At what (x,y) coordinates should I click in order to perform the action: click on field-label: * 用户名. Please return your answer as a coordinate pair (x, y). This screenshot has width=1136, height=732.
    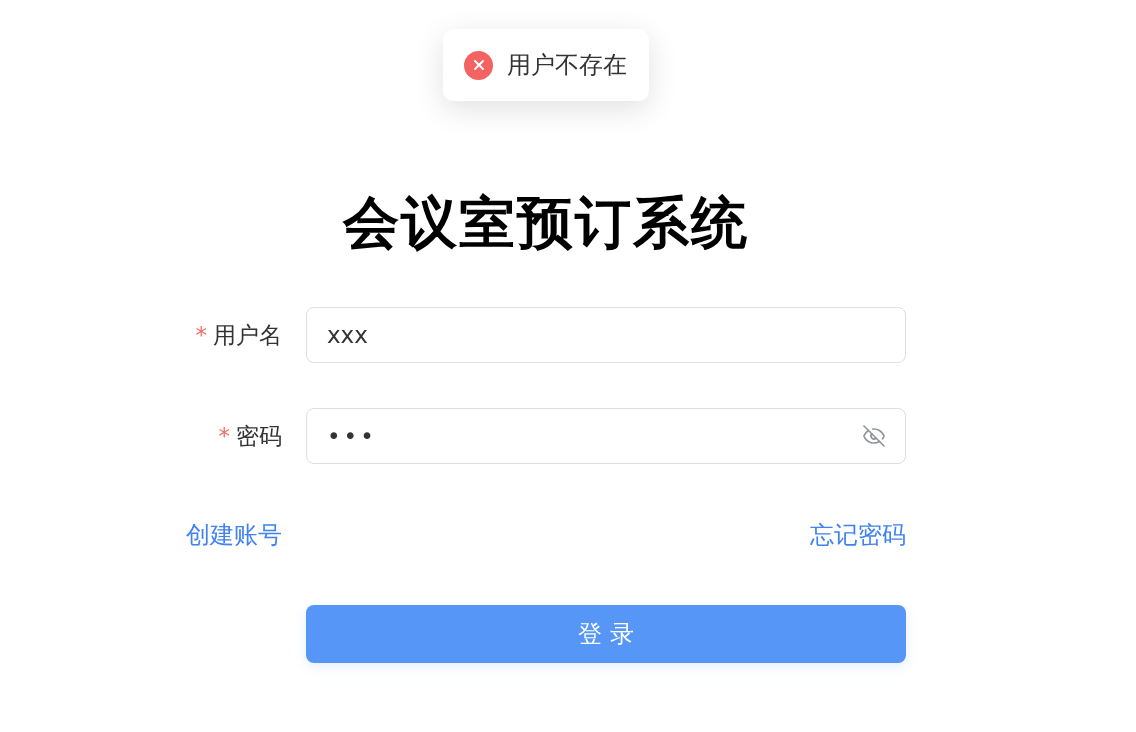
    Looking at the image, I should click on (238, 335).